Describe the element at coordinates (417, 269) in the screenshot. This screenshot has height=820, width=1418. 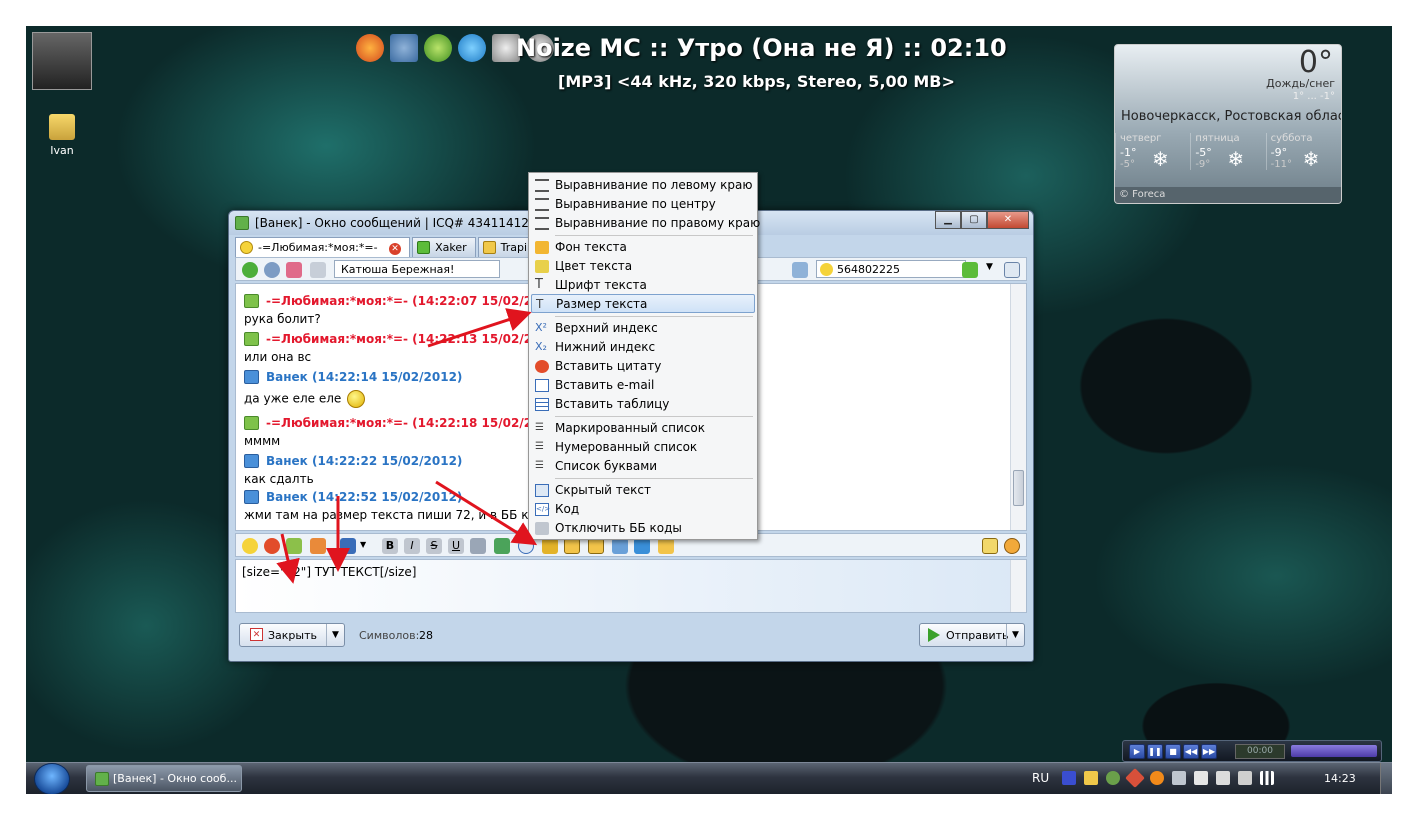
I see `contact-name-field: Катюша Бережная!` at that location.